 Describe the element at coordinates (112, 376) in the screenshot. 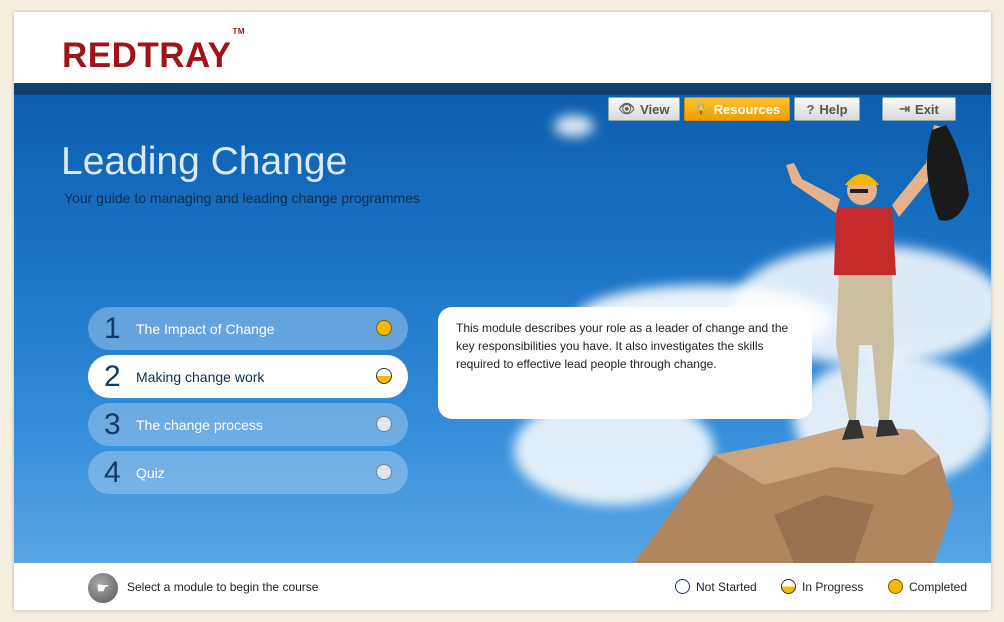

I see `module-number: 2` at that location.